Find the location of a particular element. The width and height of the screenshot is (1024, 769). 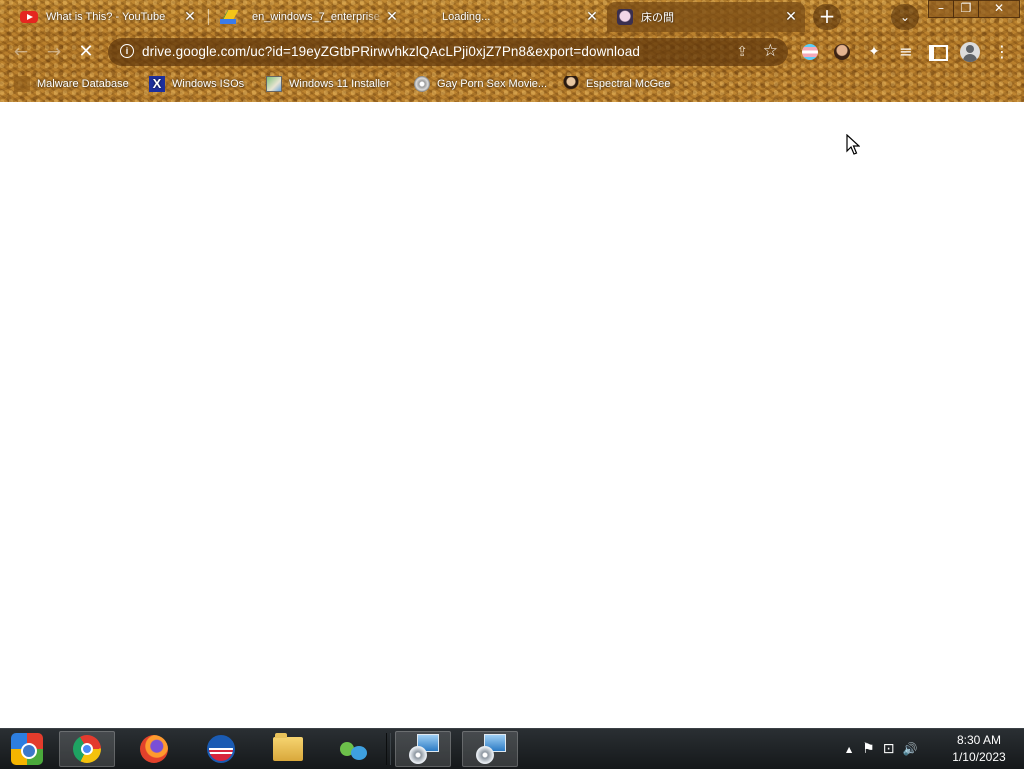

volume-icon: 🔊 is located at coordinates (909, 749).